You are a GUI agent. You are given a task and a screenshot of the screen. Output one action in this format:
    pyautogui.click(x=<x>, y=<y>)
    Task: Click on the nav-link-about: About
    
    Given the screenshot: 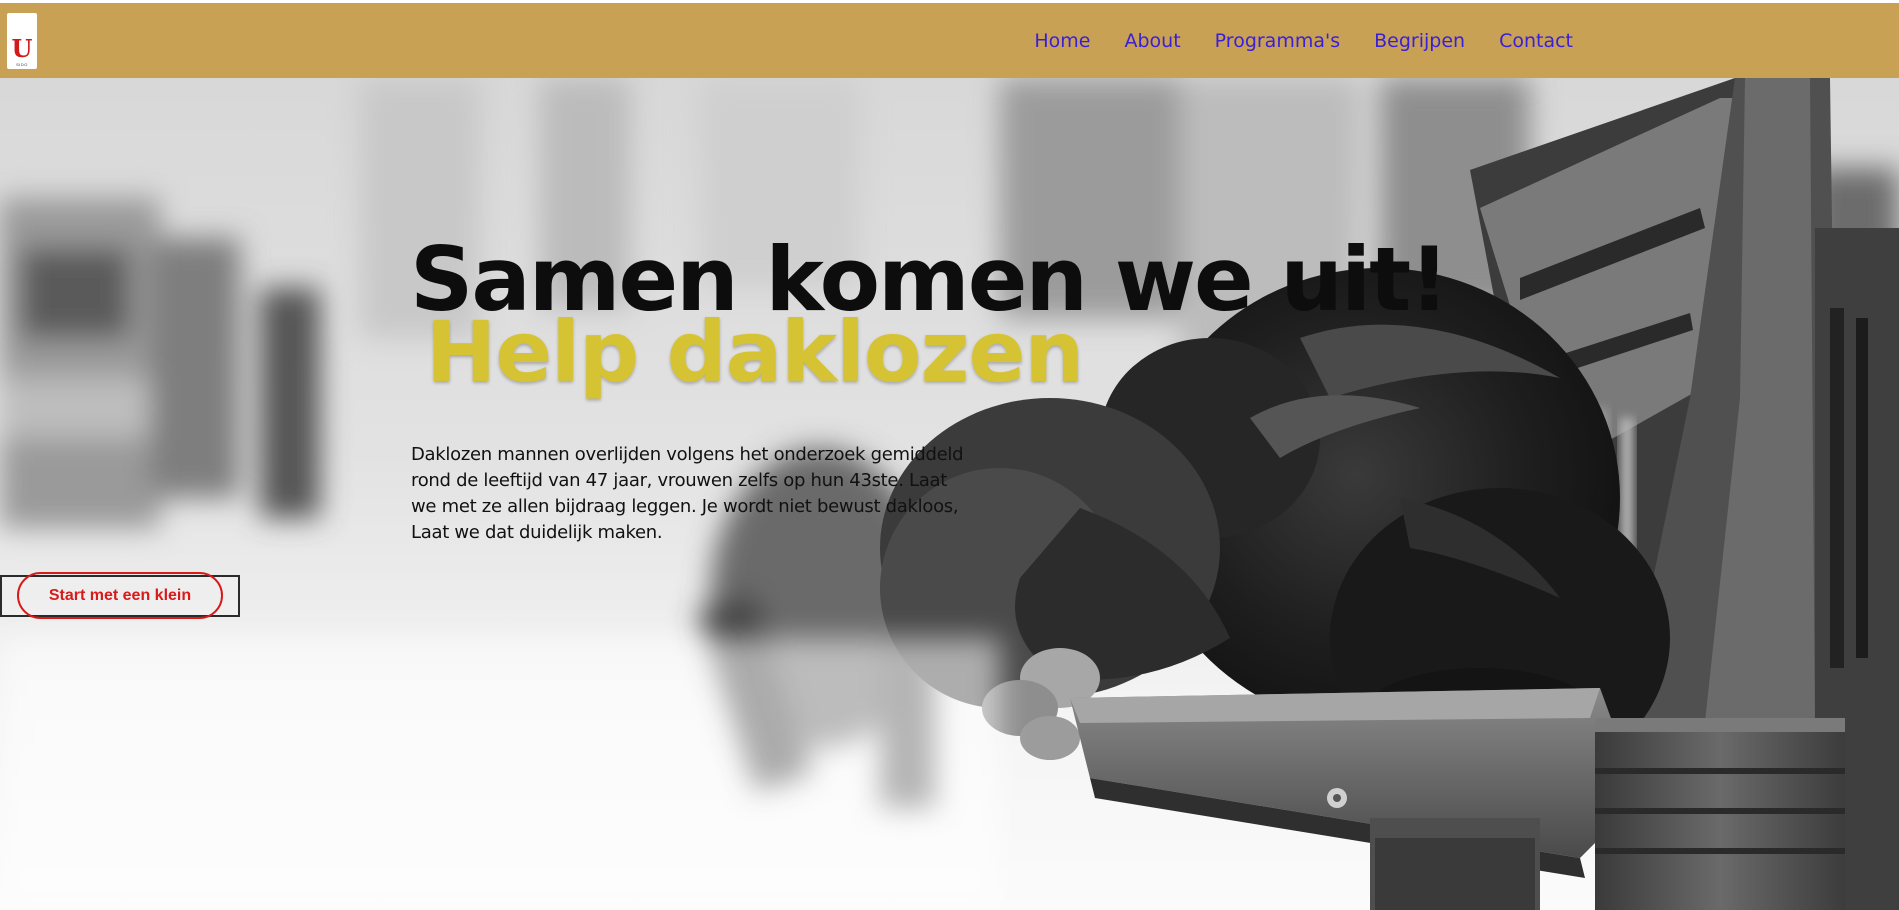 What is the action you would take?
    pyautogui.click(x=1152, y=41)
    